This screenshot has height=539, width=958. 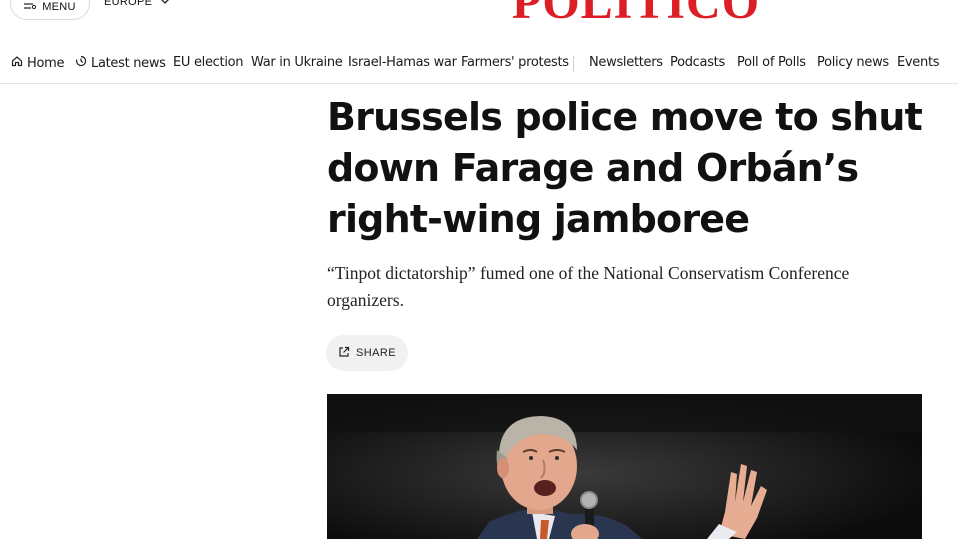 I want to click on menu-button: MENU, so click(x=50, y=10).